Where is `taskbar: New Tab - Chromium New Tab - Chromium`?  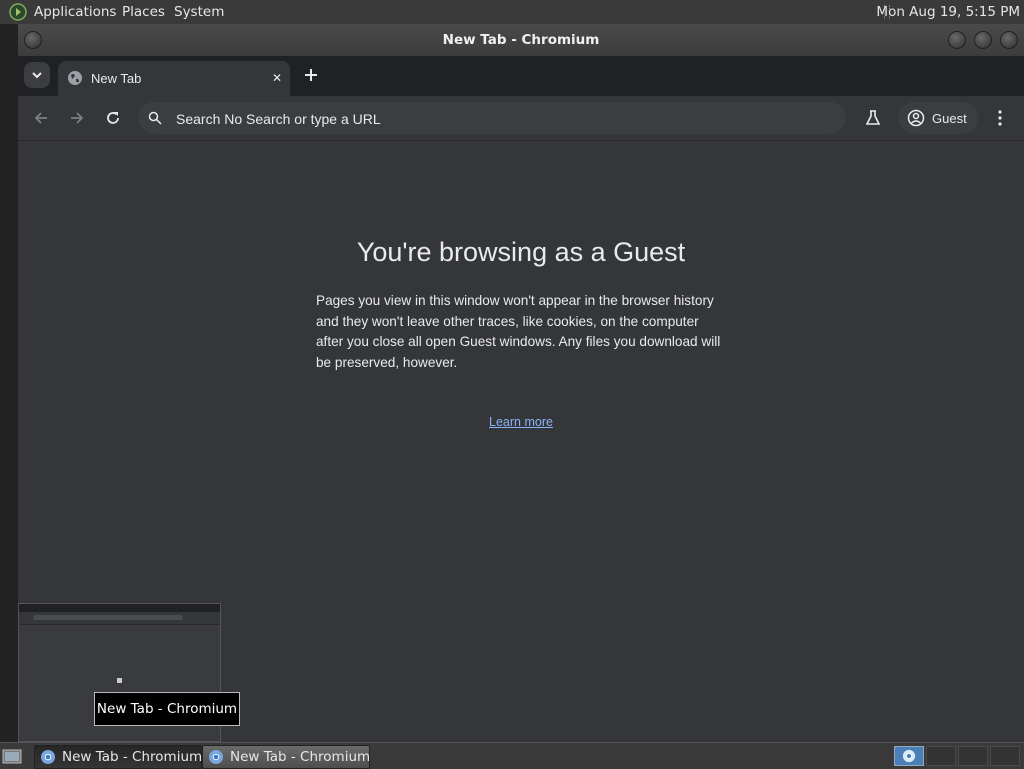
taskbar: New Tab - Chromium New Tab - Chromium is located at coordinates (512, 755).